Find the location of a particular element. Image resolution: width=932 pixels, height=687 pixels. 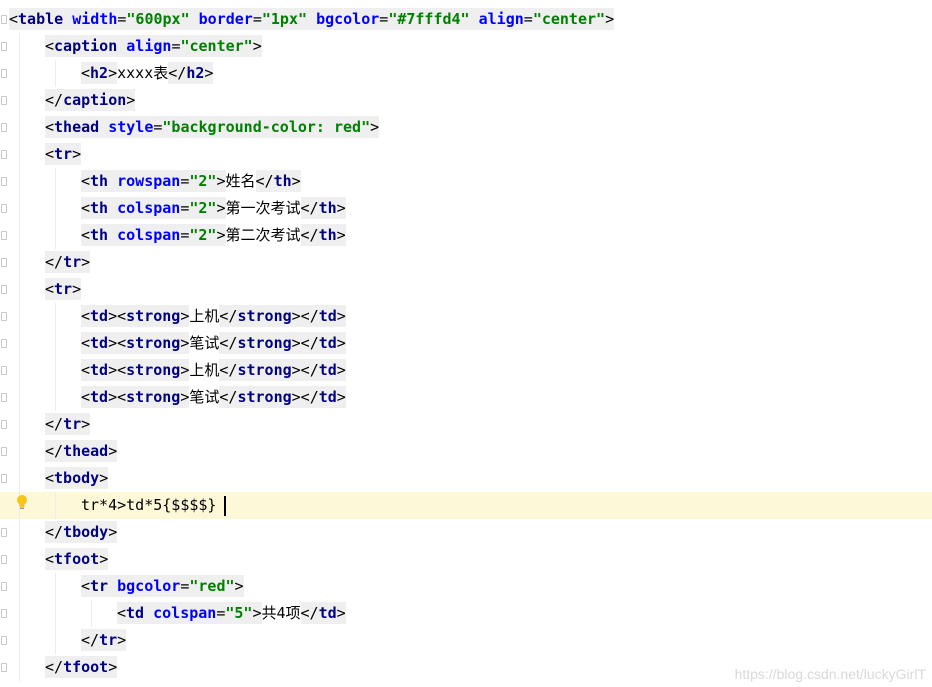

current-code-line: tr*4>td*5{$$$$} is located at coordinates (466, 505).